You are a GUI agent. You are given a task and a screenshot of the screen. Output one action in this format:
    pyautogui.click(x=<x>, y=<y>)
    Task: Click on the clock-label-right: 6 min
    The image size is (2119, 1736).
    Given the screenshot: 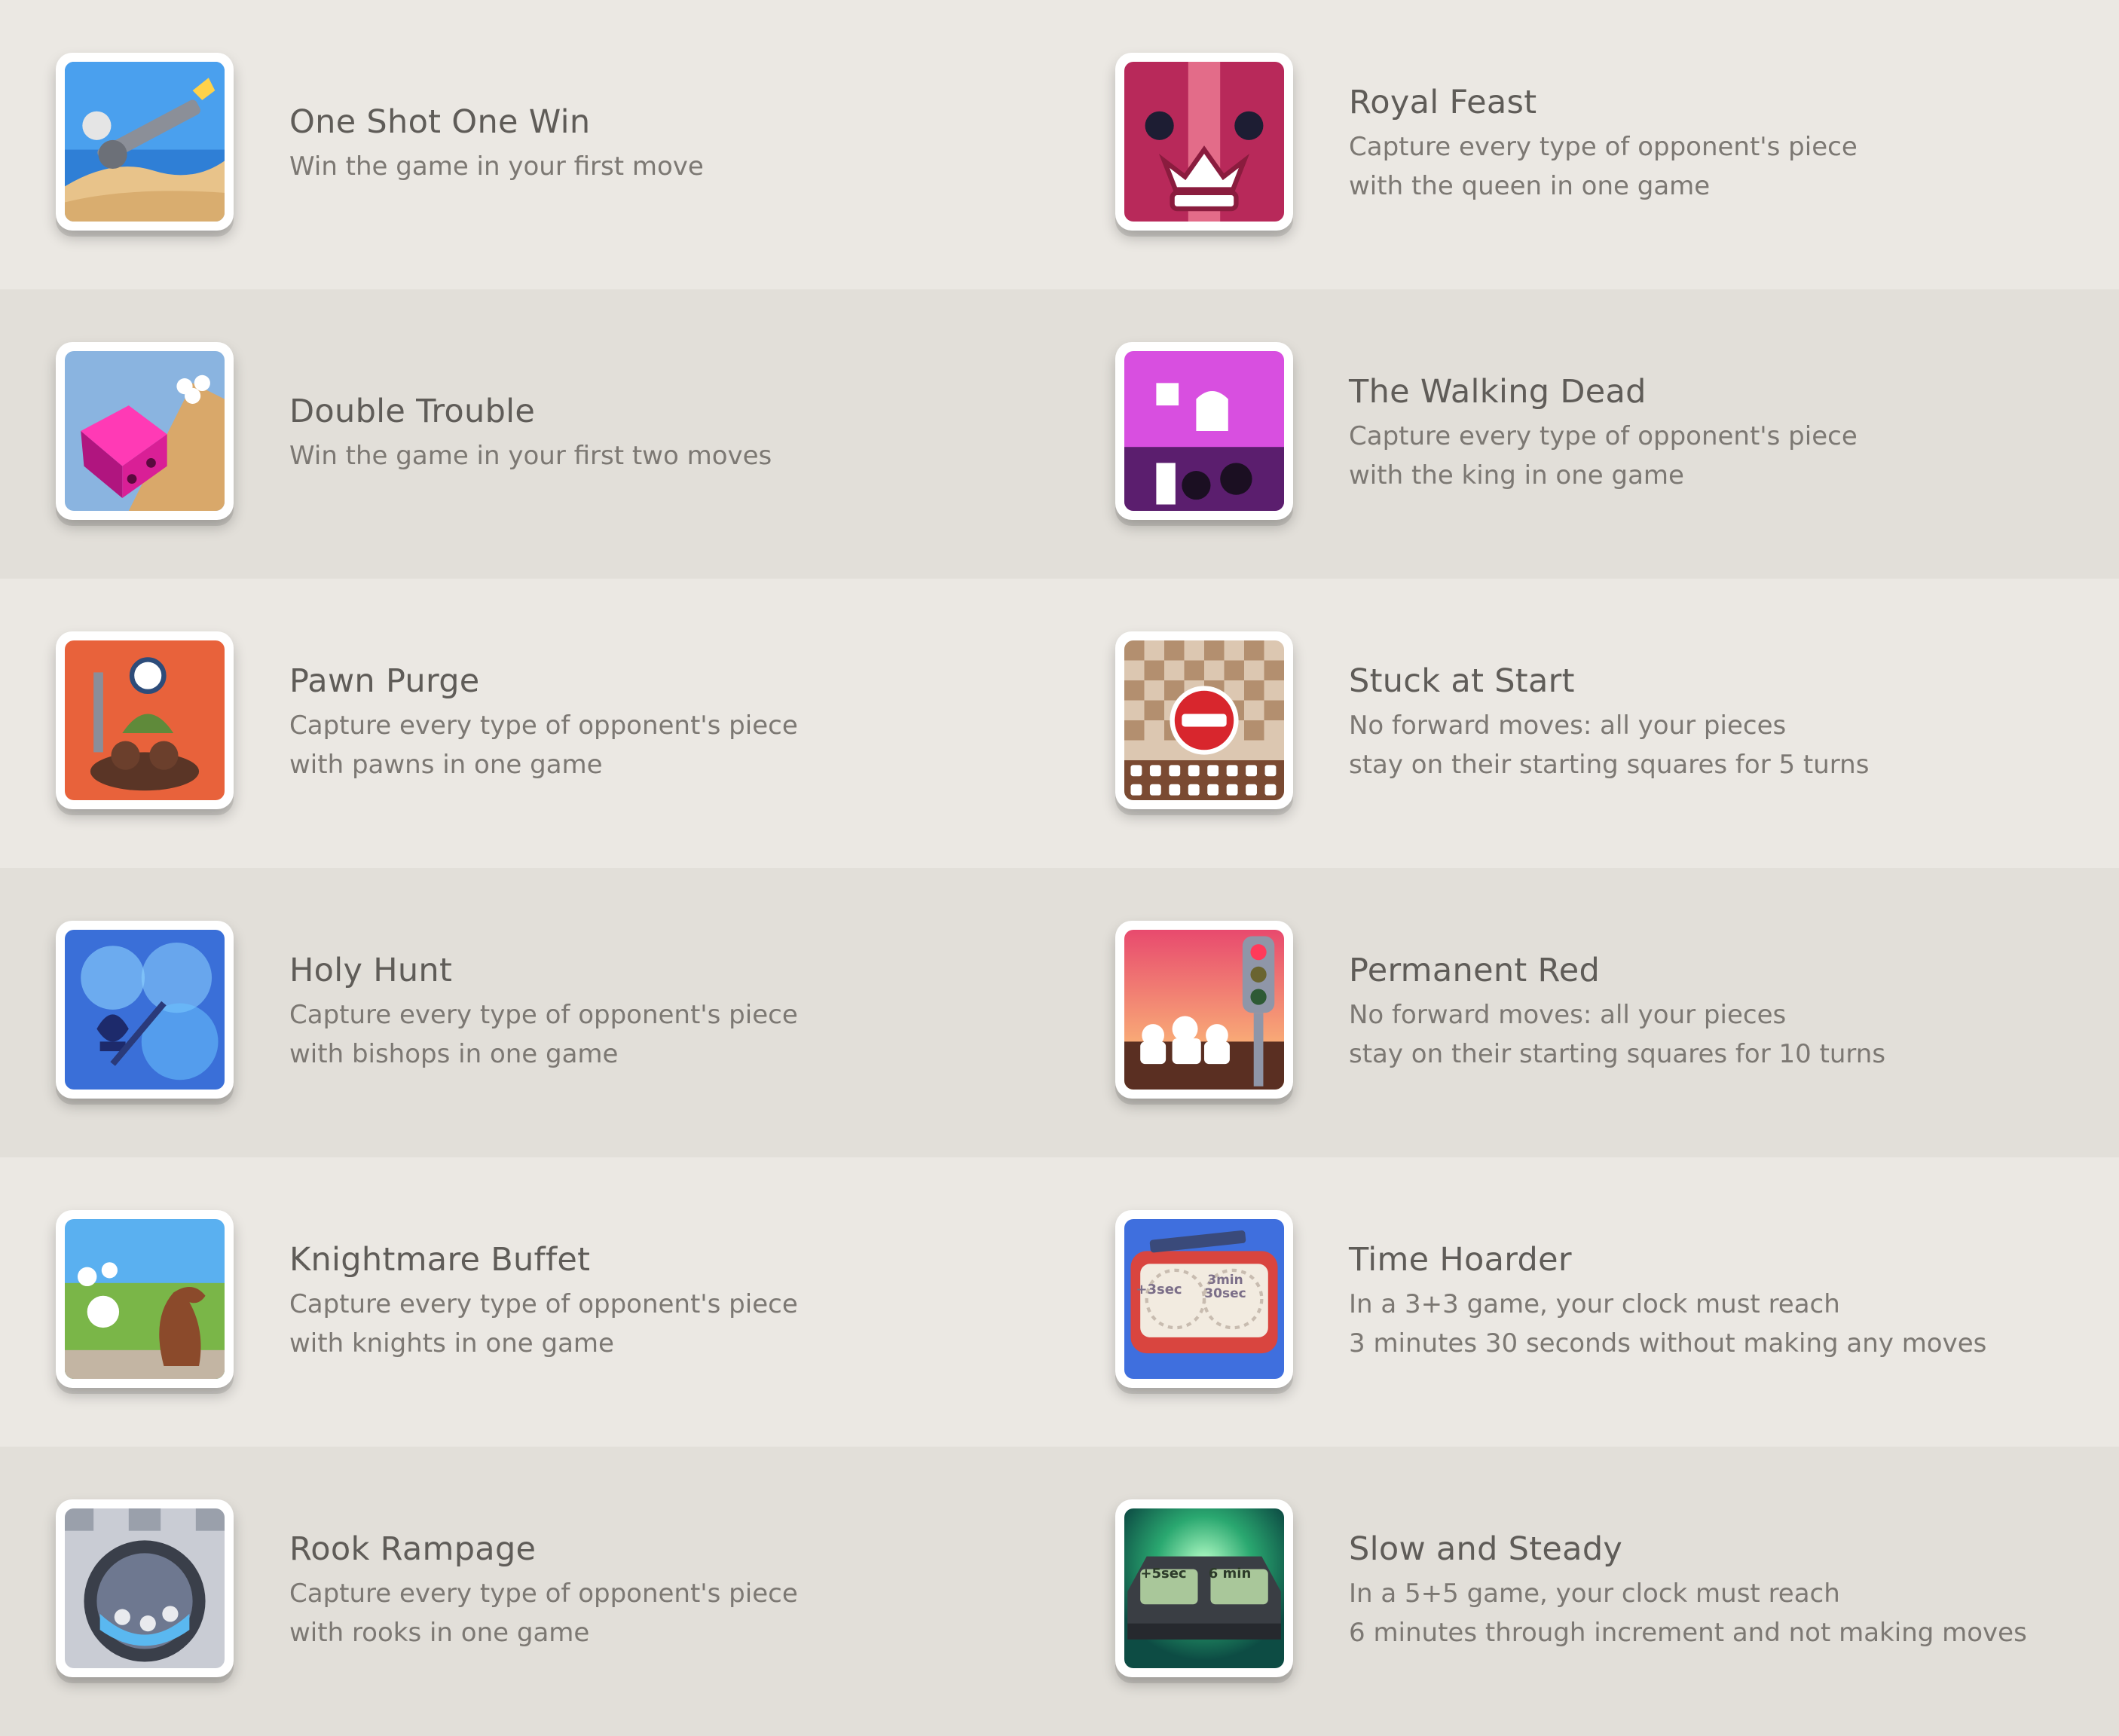 What is the action you would take?
    pyautogui.click(x=1230, y=1574)
    